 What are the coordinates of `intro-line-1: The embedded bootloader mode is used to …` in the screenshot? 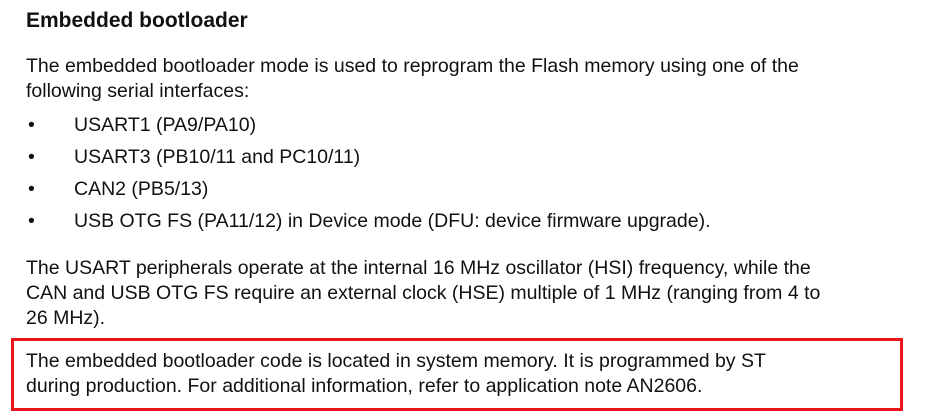 It's located at (412, 66).